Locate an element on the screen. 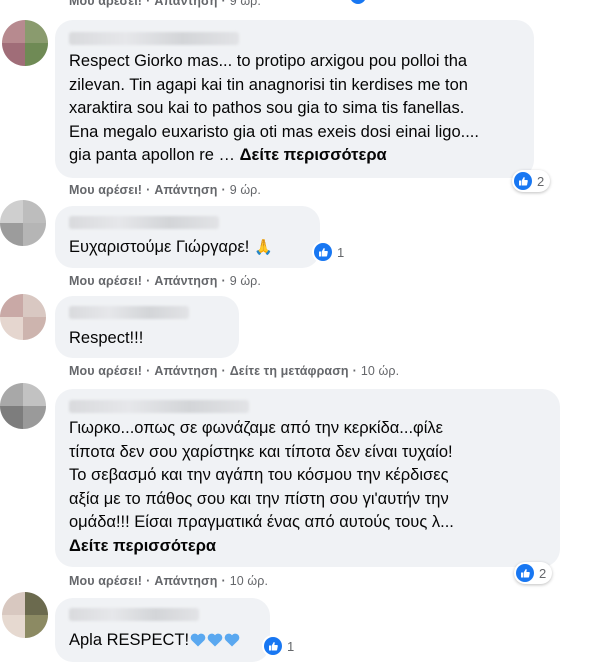 The width and height of the screenshot is (600, 664). blue-heart-icon is located at coordinates (214, 640).